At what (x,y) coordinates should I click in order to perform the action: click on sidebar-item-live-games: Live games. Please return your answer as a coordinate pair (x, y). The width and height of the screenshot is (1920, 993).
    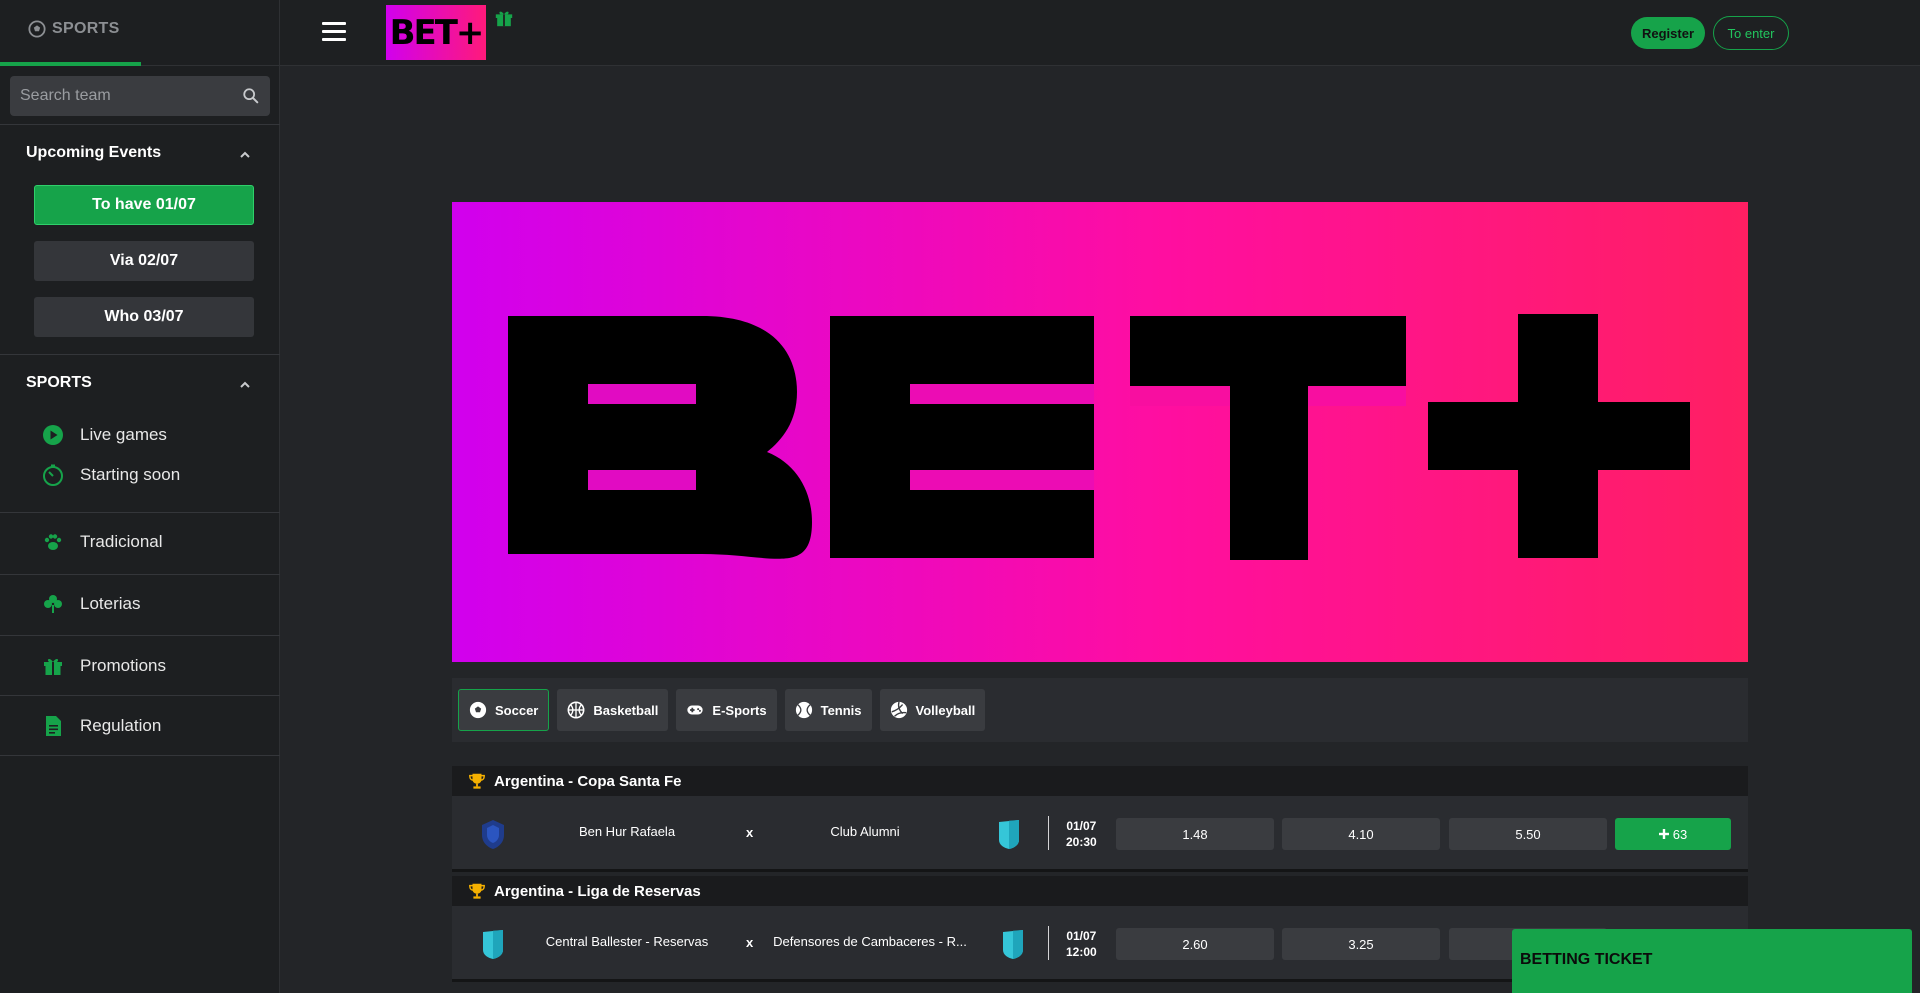
    Looking at the image, I should click on (104, 435).